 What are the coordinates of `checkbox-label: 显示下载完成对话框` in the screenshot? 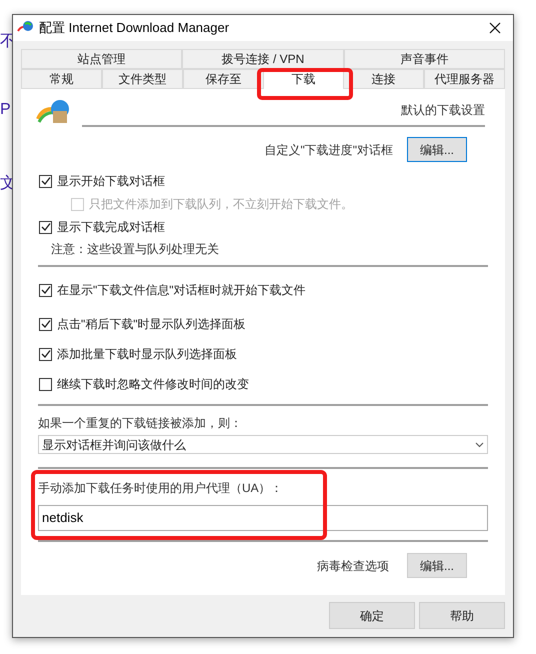 It's located at (111, 227).